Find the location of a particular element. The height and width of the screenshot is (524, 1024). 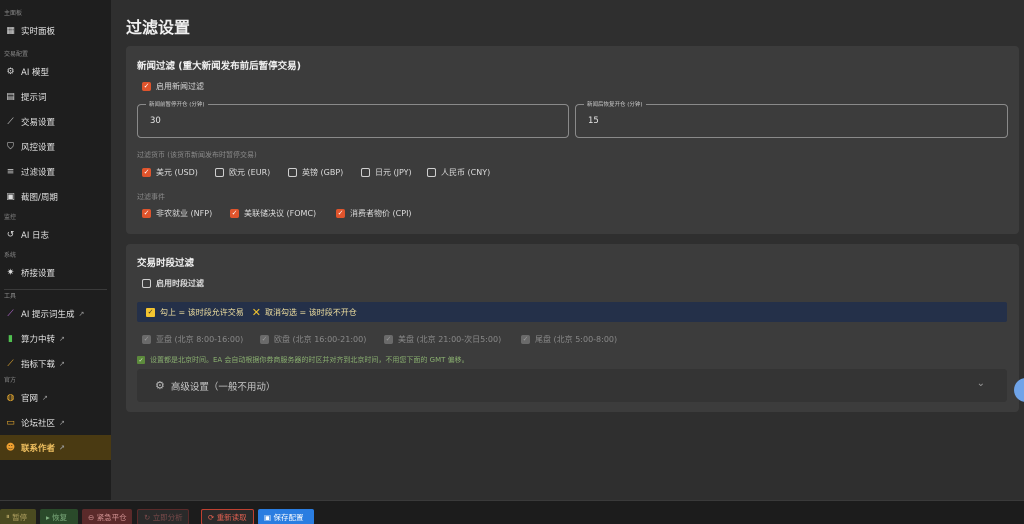

currency-checkbox-eur: 欧元 (EUR) is located at coordinates (251, 172).